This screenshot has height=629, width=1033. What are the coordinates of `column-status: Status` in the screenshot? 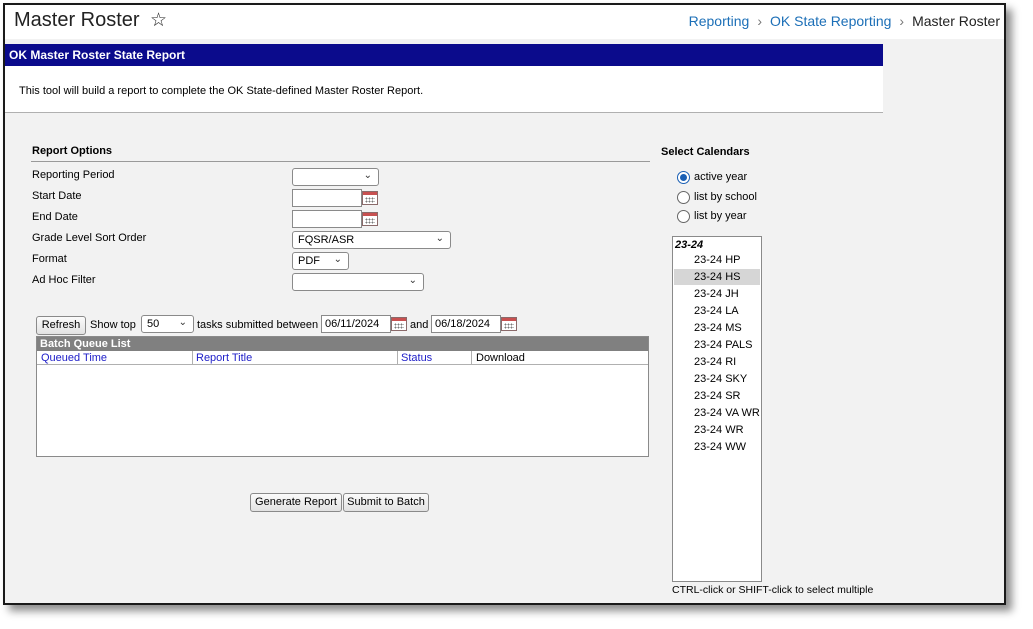 It's located at (416, 358).